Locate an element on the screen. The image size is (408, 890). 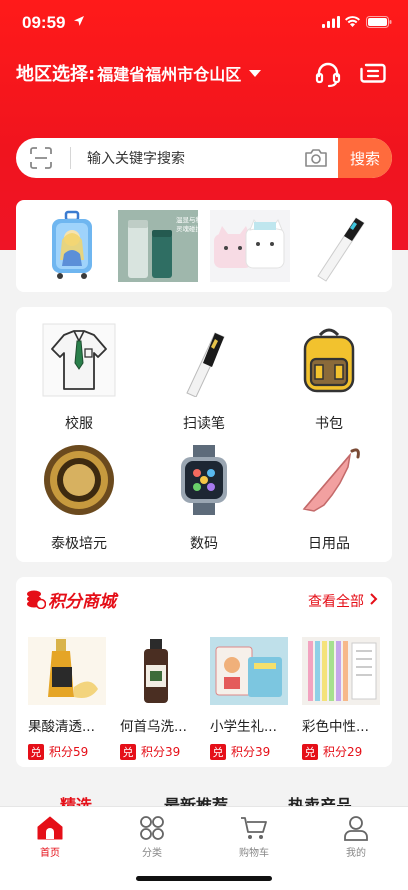
search-button: 搜索 is located at coordinates (365, 158).